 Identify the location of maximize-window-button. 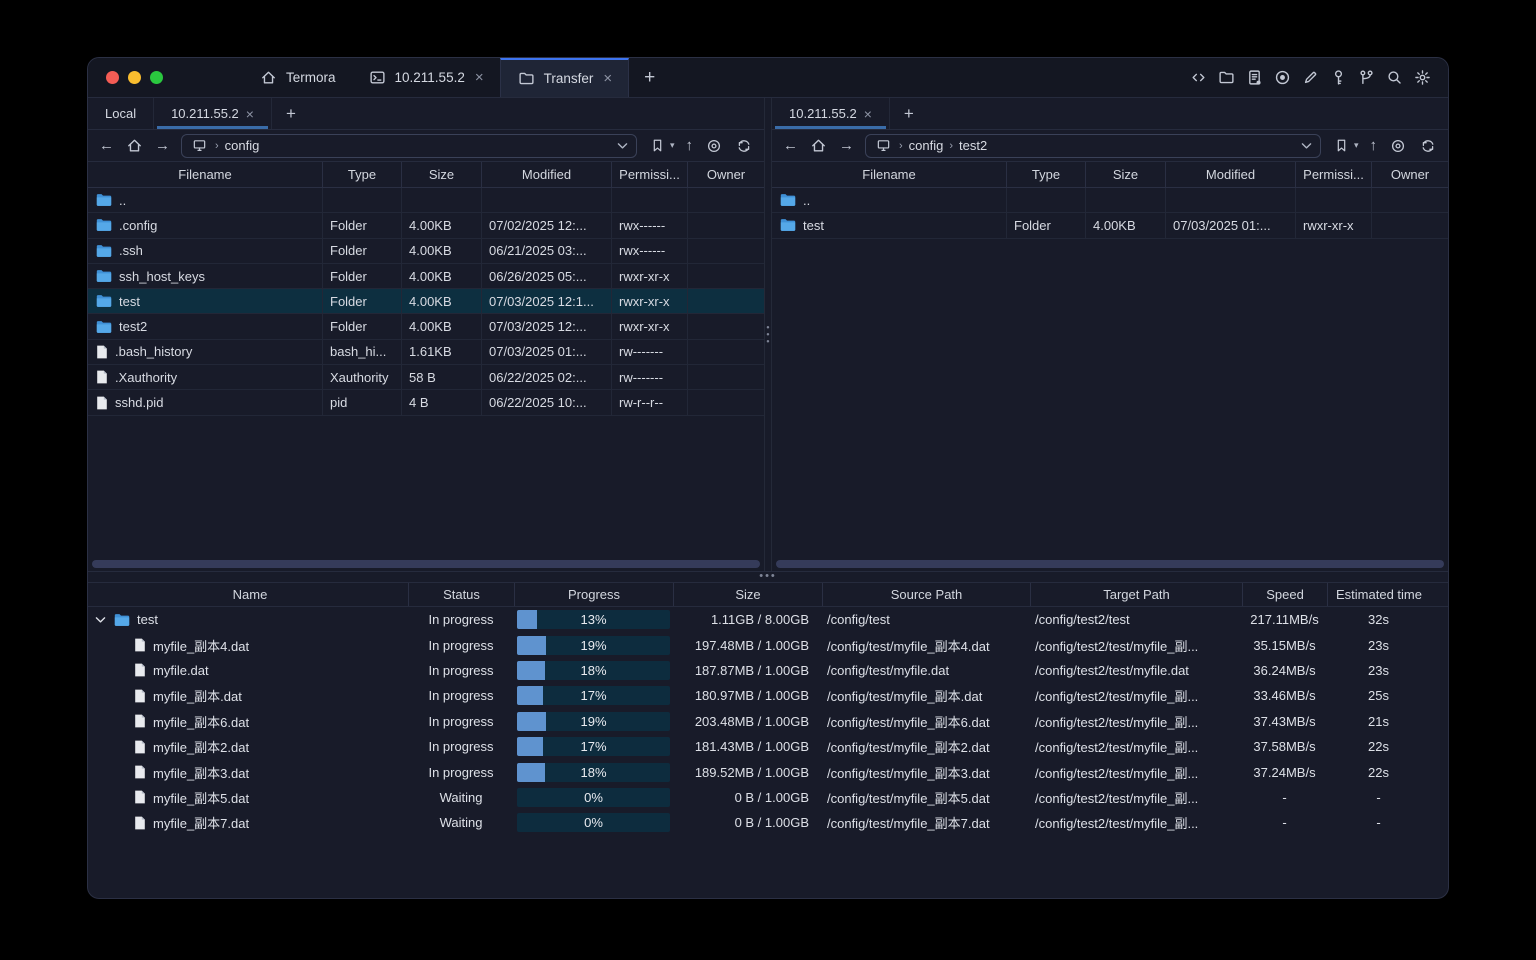
(156, 77).